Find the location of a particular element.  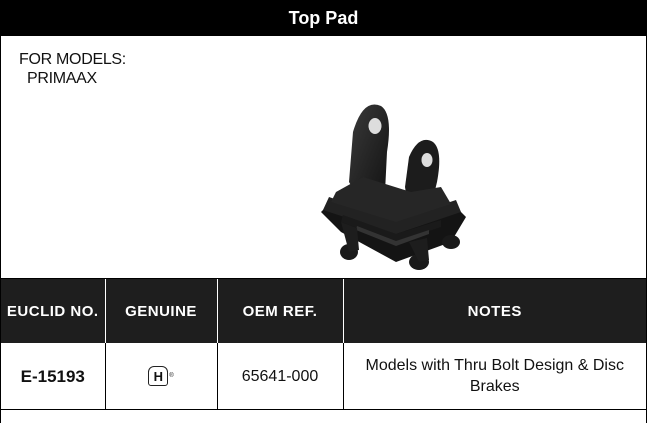

header-oem-ref: OEM REF. is located at coordinates (280, 311).